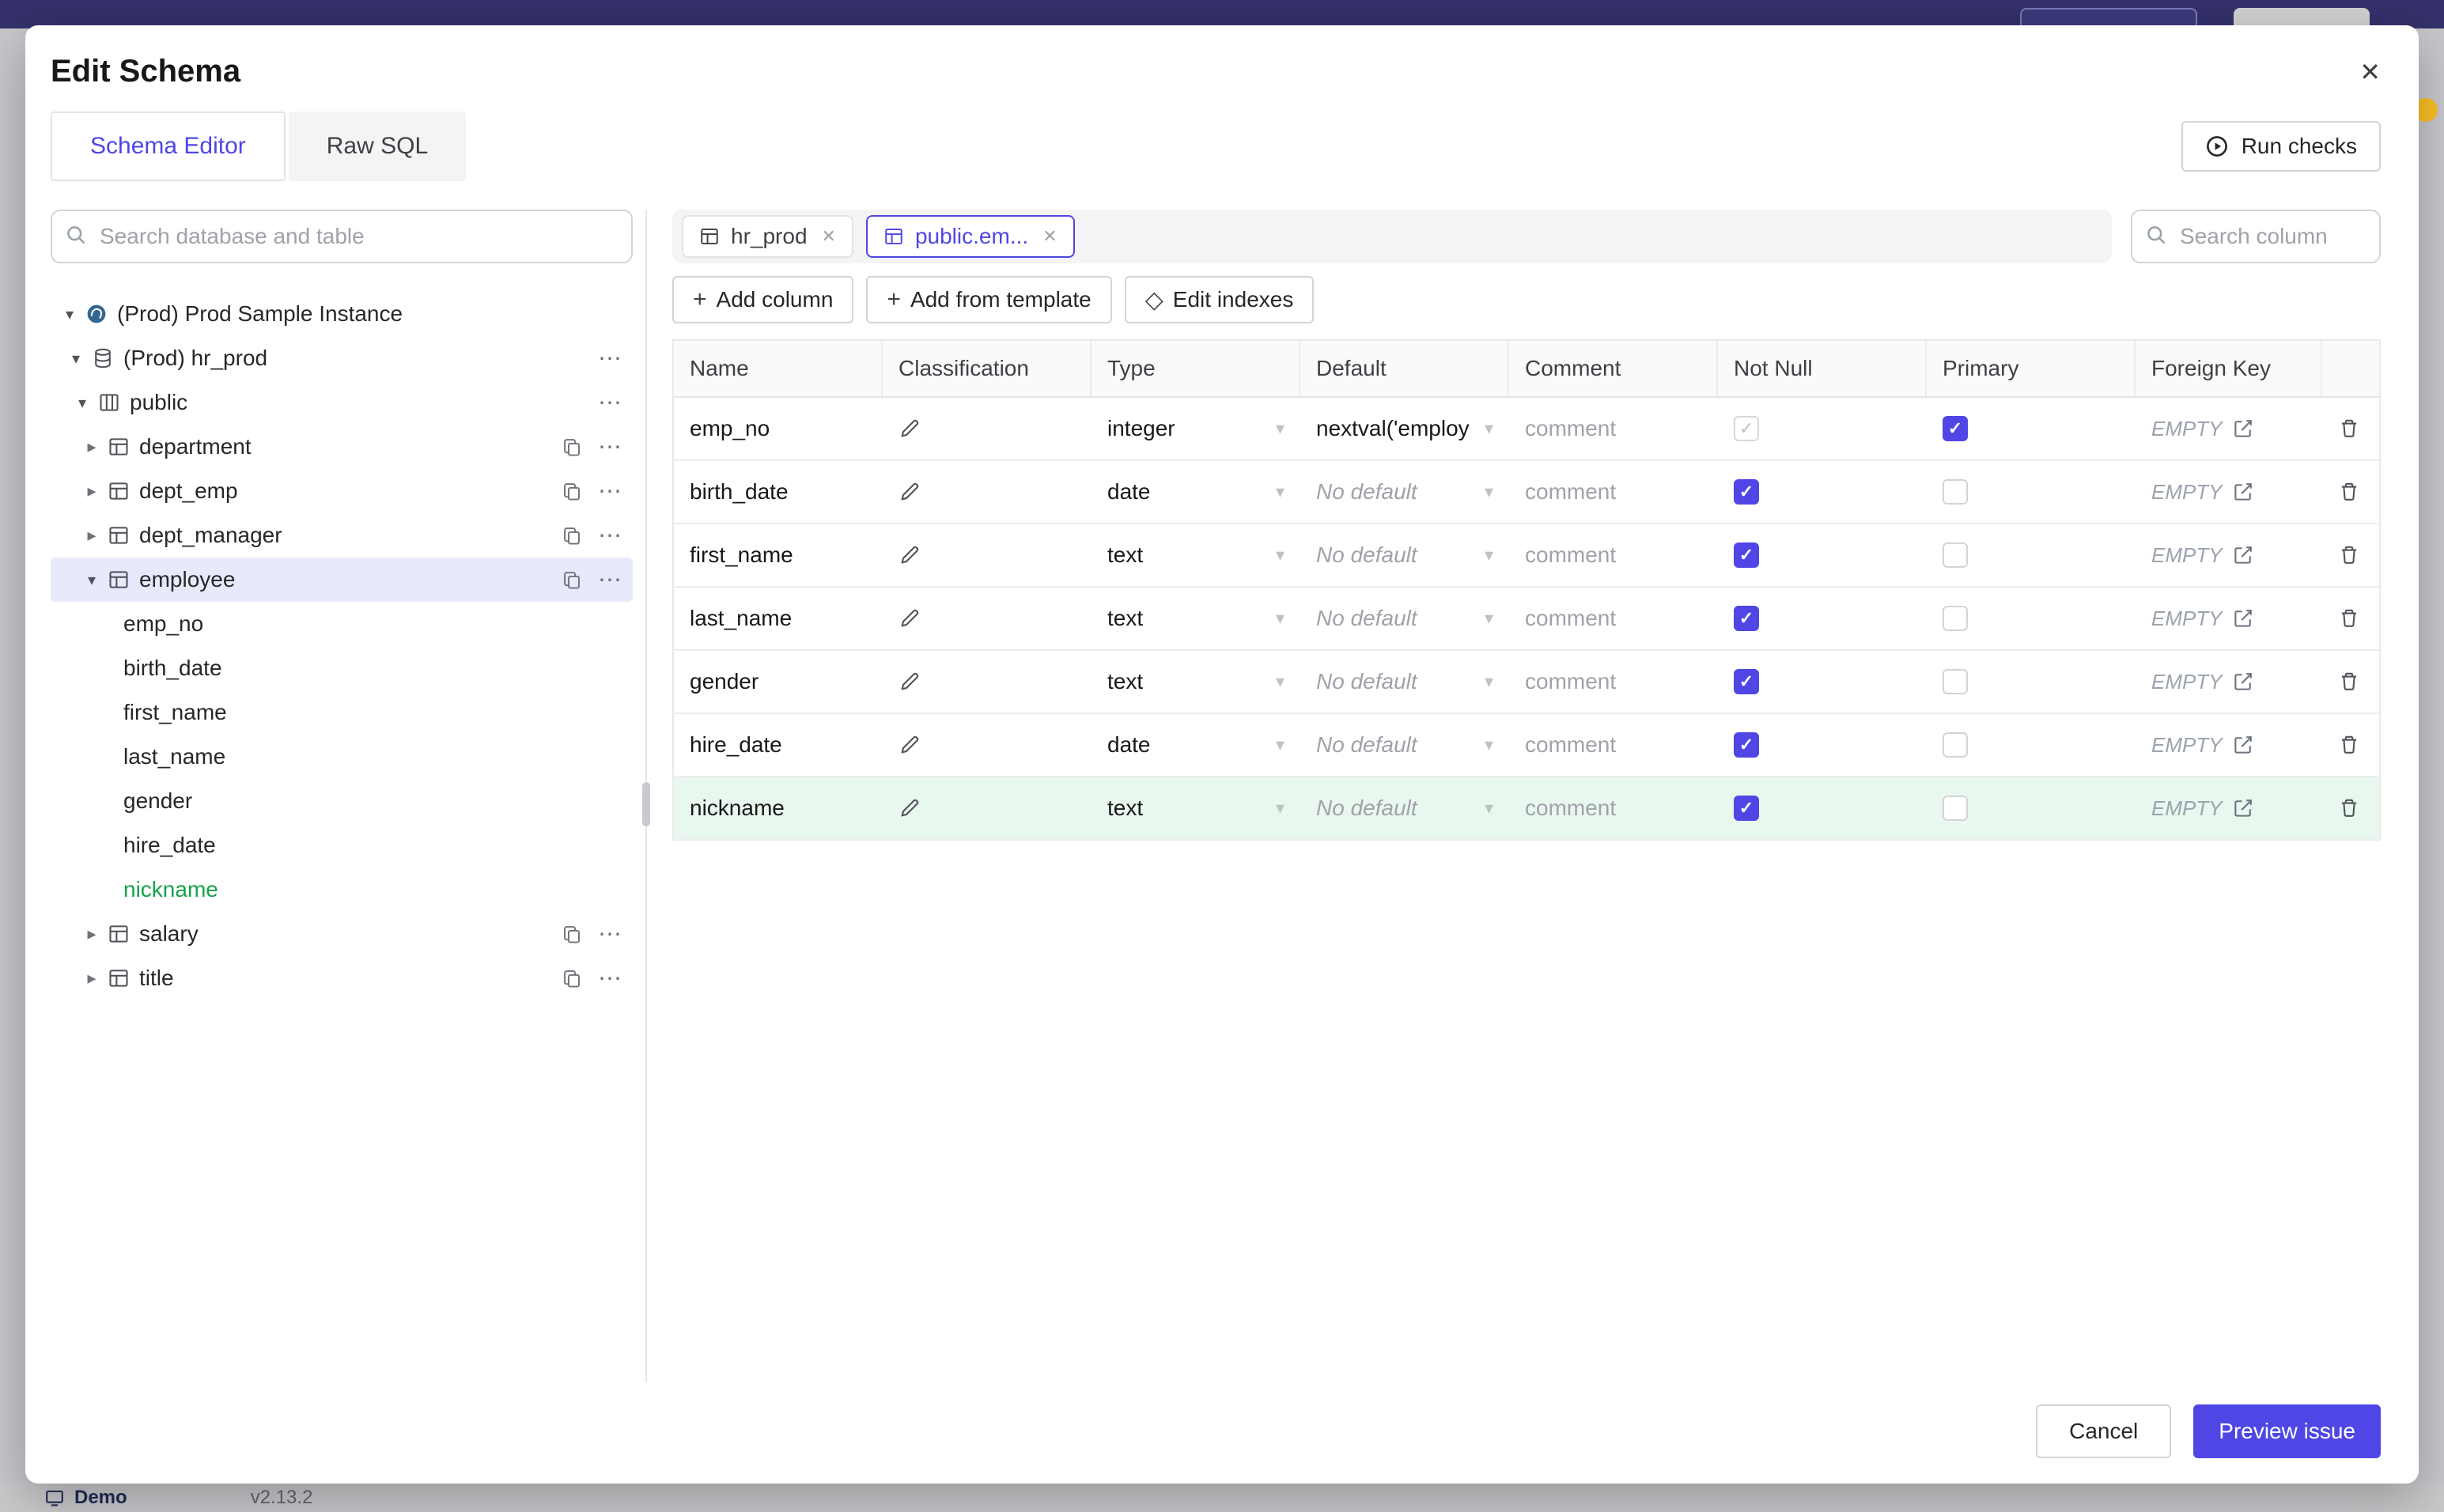  What do you see at coordinates (2287, 1431) in the screenshot?
I see `preview-issue-button: Preview issue` at bounding box center [2287, 1431].